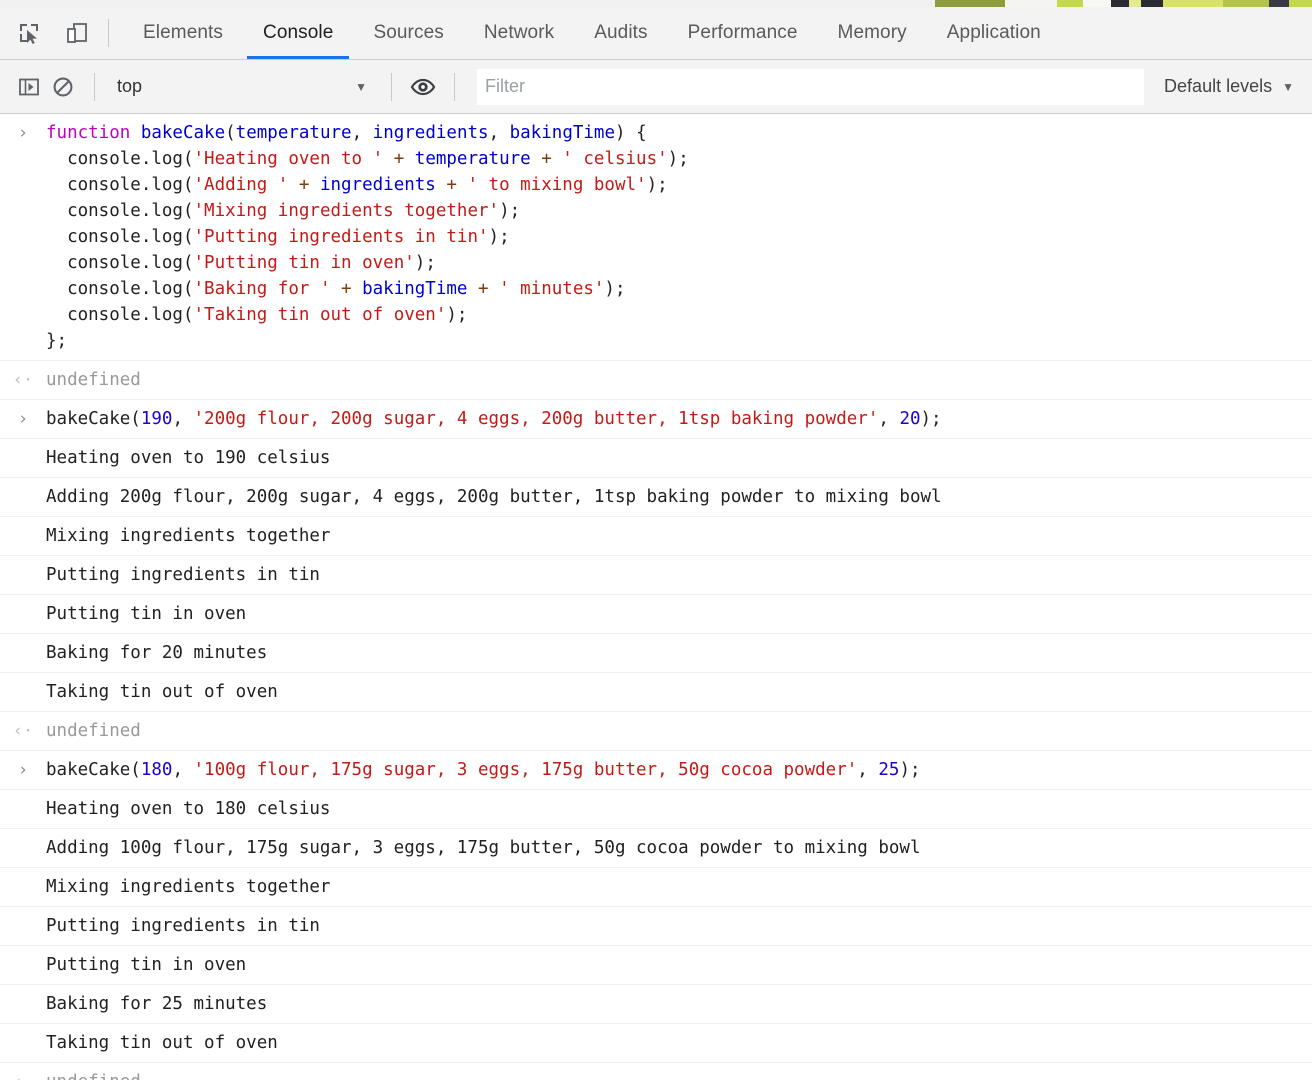 Image resolution: width=1312 pixels, height=1080 pixels. Describe the element at coordinates (304, 263) in the screenshot. I see `code-token-str: 'Putting tin in oven'` at that location.